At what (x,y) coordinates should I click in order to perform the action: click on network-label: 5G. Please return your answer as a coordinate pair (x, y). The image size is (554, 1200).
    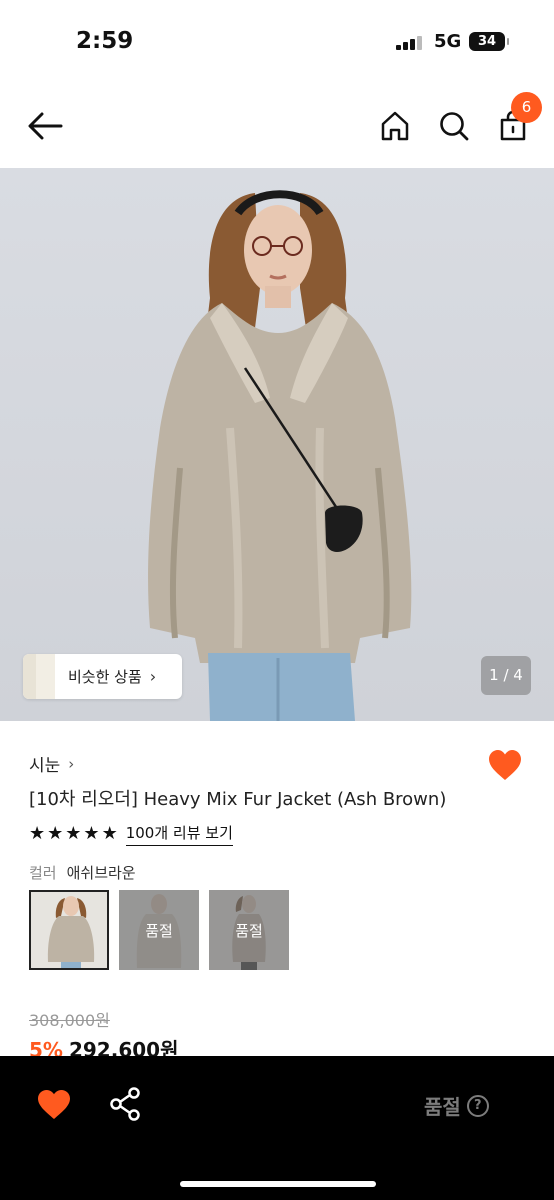
    Looking at the image, I should click on (448, 41).